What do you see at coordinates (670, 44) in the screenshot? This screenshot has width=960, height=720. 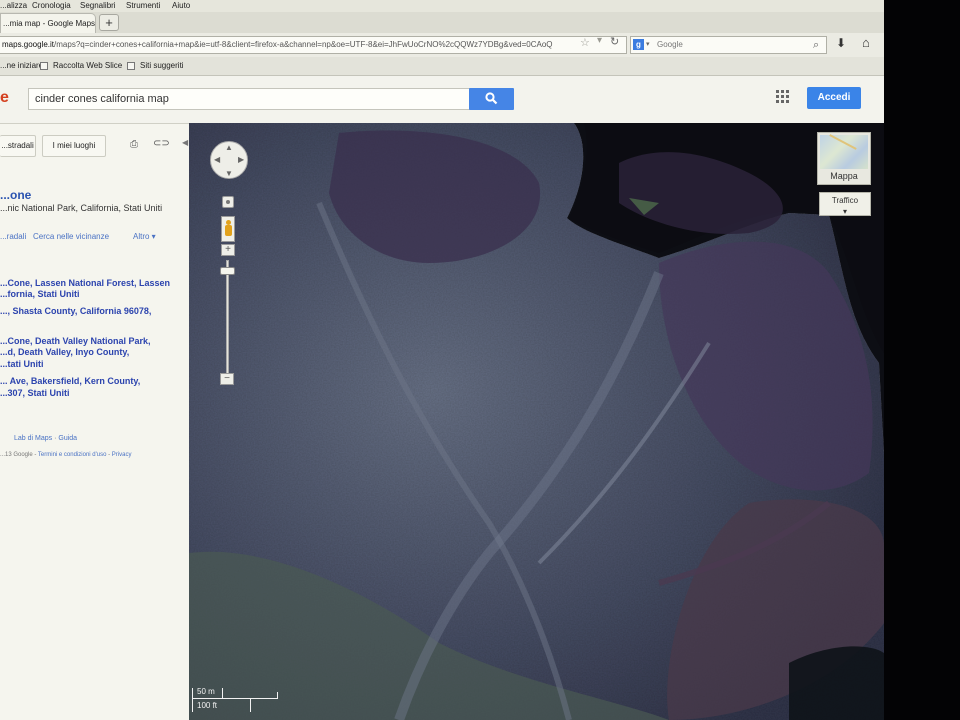 I see `search-placeholder: Google` at bounding box center [670, 44].